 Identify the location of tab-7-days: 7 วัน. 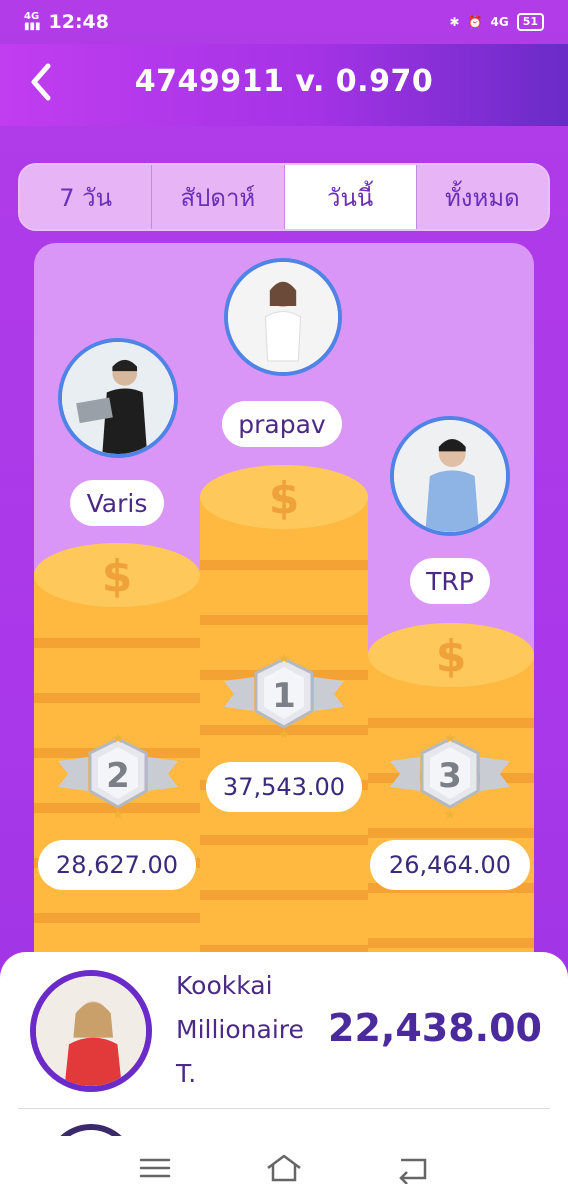
(86, 197).